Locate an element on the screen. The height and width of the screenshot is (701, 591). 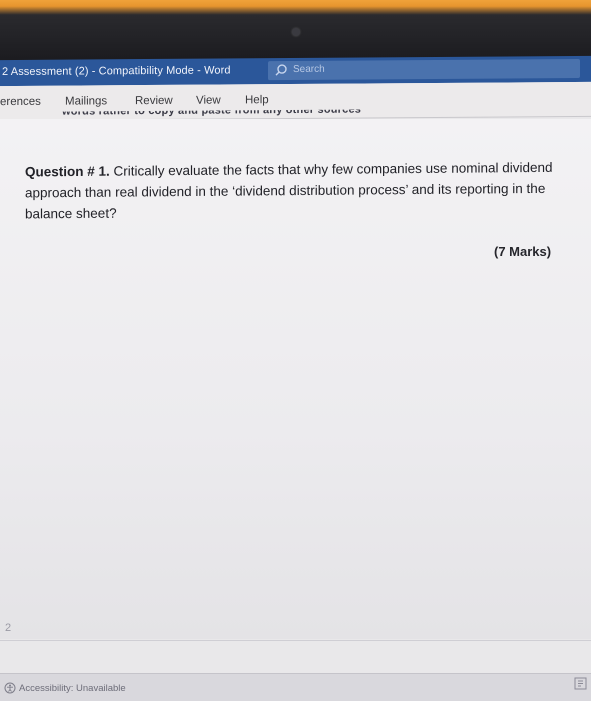
search-icon is located at coordinates (281, 70).